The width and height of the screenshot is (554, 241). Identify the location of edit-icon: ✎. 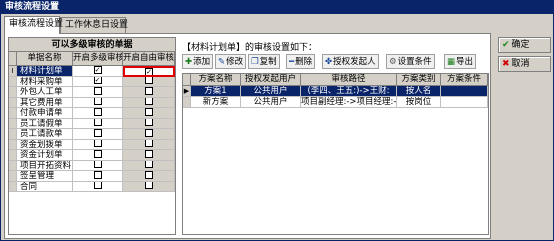
(222, 62).